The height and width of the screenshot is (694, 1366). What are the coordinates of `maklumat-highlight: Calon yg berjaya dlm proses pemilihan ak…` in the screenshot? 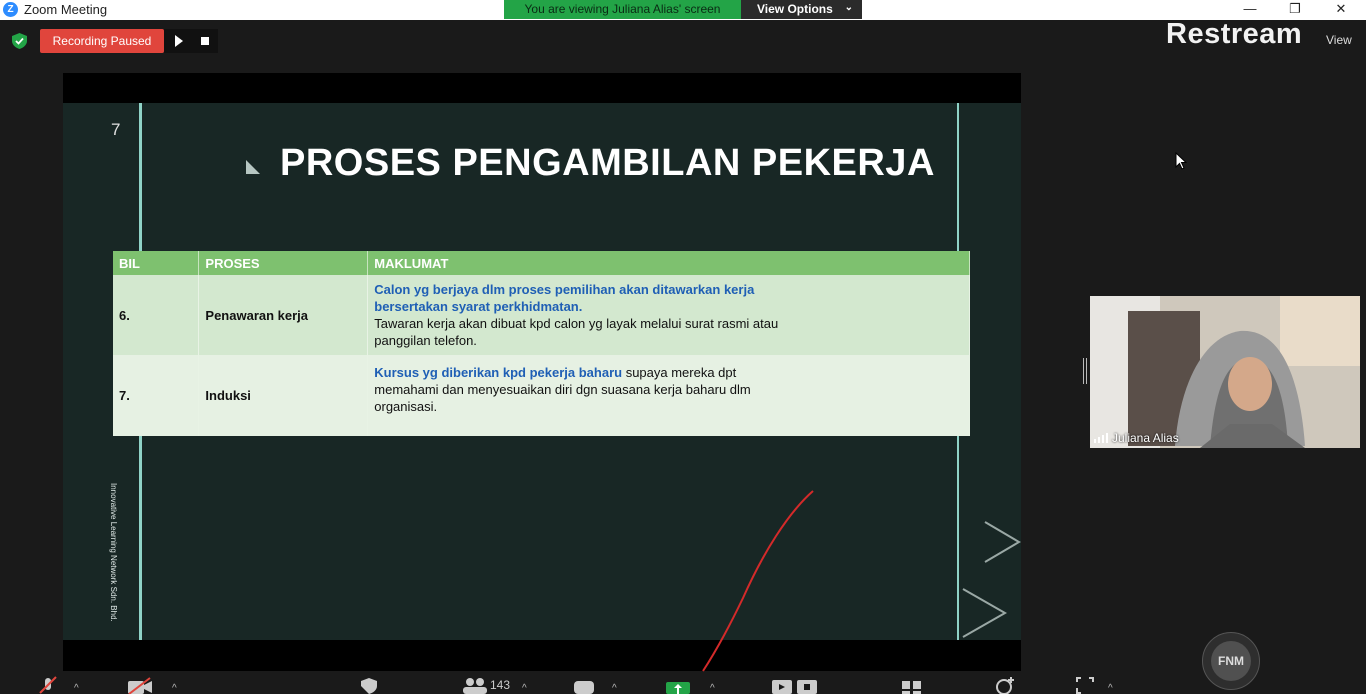 It's located at (564, 298).